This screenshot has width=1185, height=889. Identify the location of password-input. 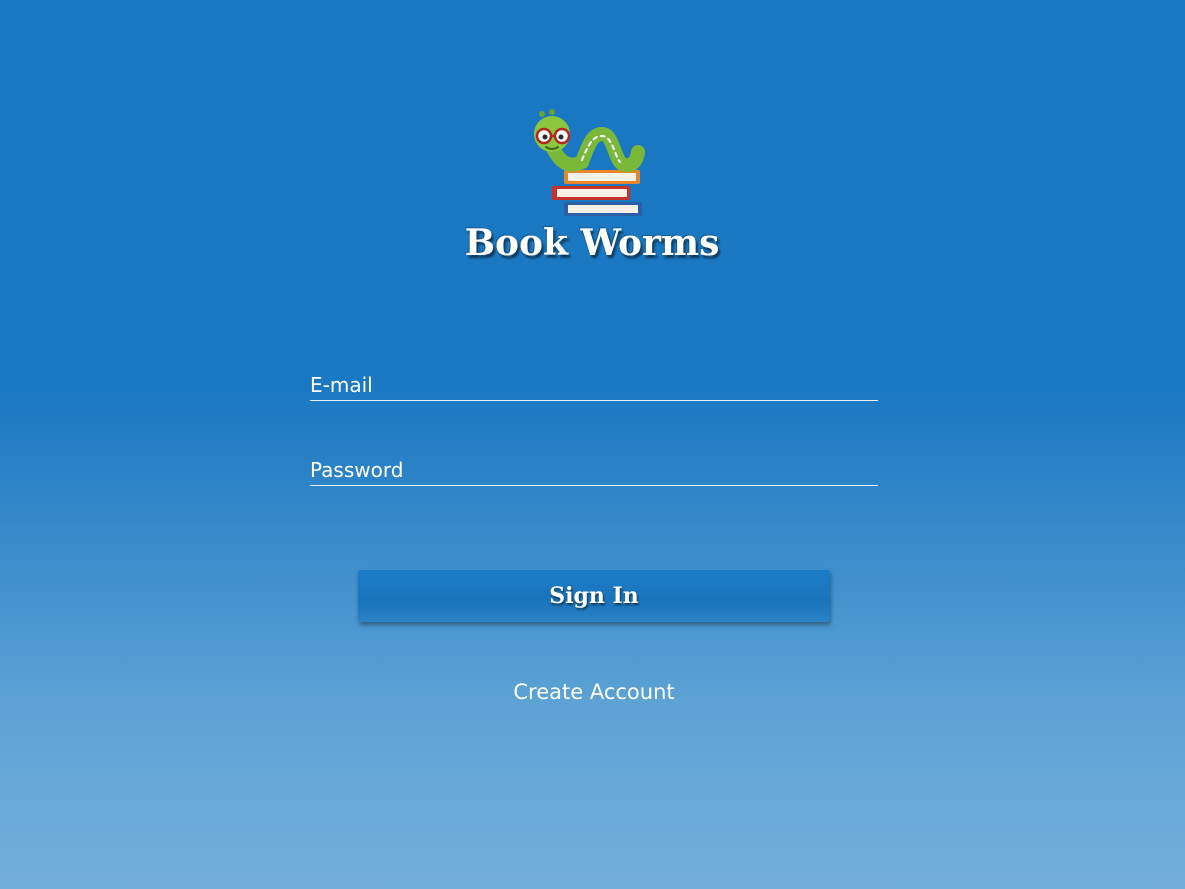
(594, 470).